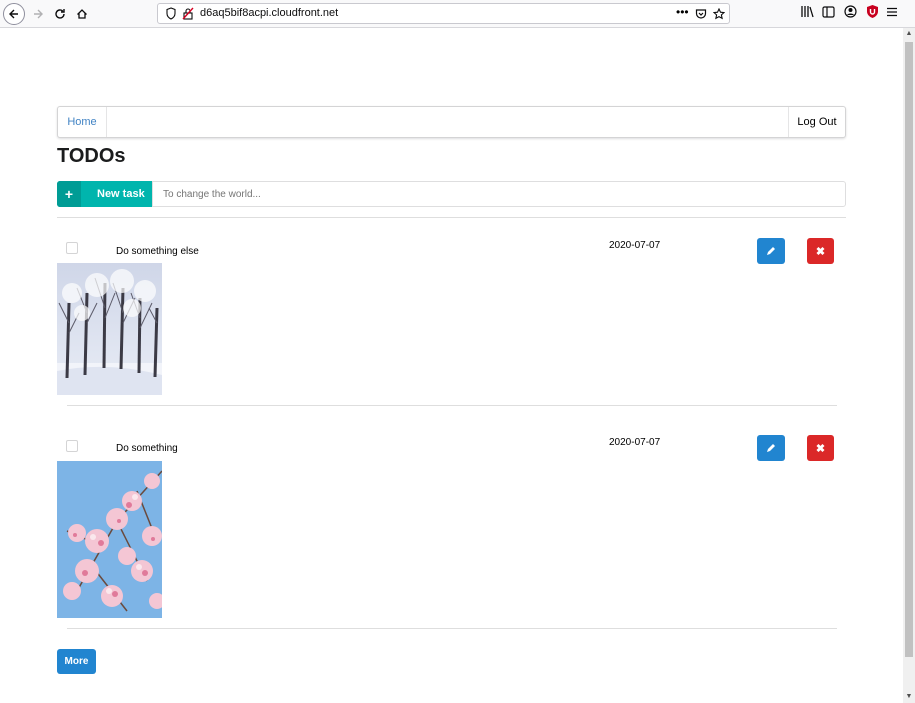 The image size is (915, 703). What do you see at coordinates (499, 194) in the screenshot?
I see `new-task-input` at bounding box center [499, 194].